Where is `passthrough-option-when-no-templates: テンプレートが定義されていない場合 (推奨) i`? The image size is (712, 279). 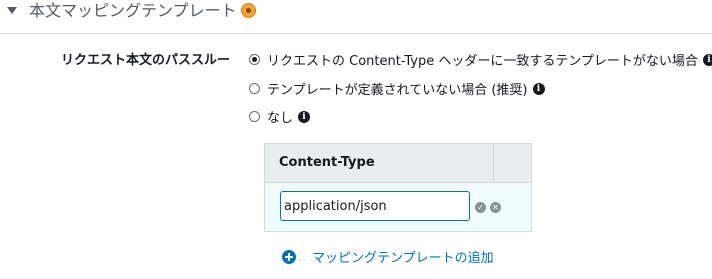 passthrough-option-when-no-templates: テンプレートが定義されていない場合 (推奨) i is located at coordinates (397, 88).